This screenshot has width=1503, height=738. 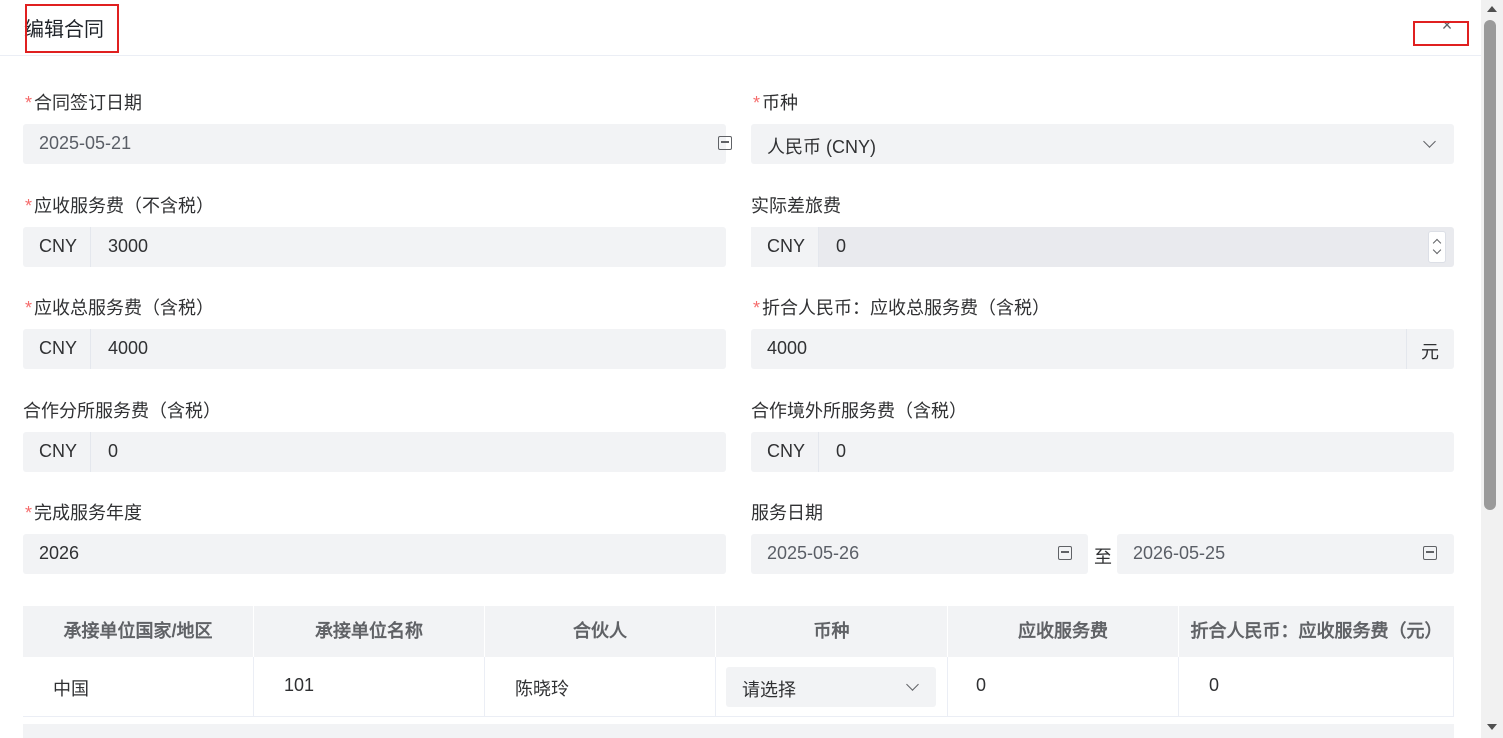 What do you see at coordinates (902, 308) in the screenshot?
I see `rmb-total-label: * 折合人民币：应收总服务费（含税）` at bounding box center [902, 308].